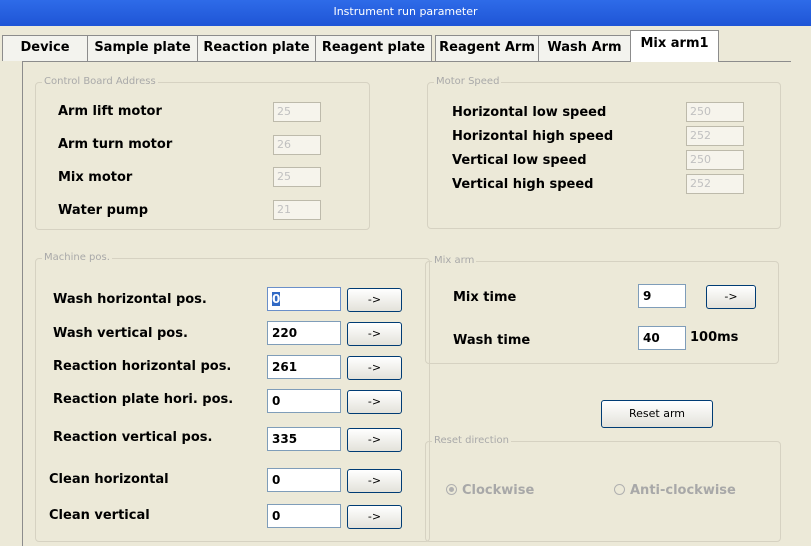 This screenshot has height=546, width=811. Describe the element at coordinates (304, 333) in the screenshot. I see `wash-vertical-pos-input: 220` at that location.